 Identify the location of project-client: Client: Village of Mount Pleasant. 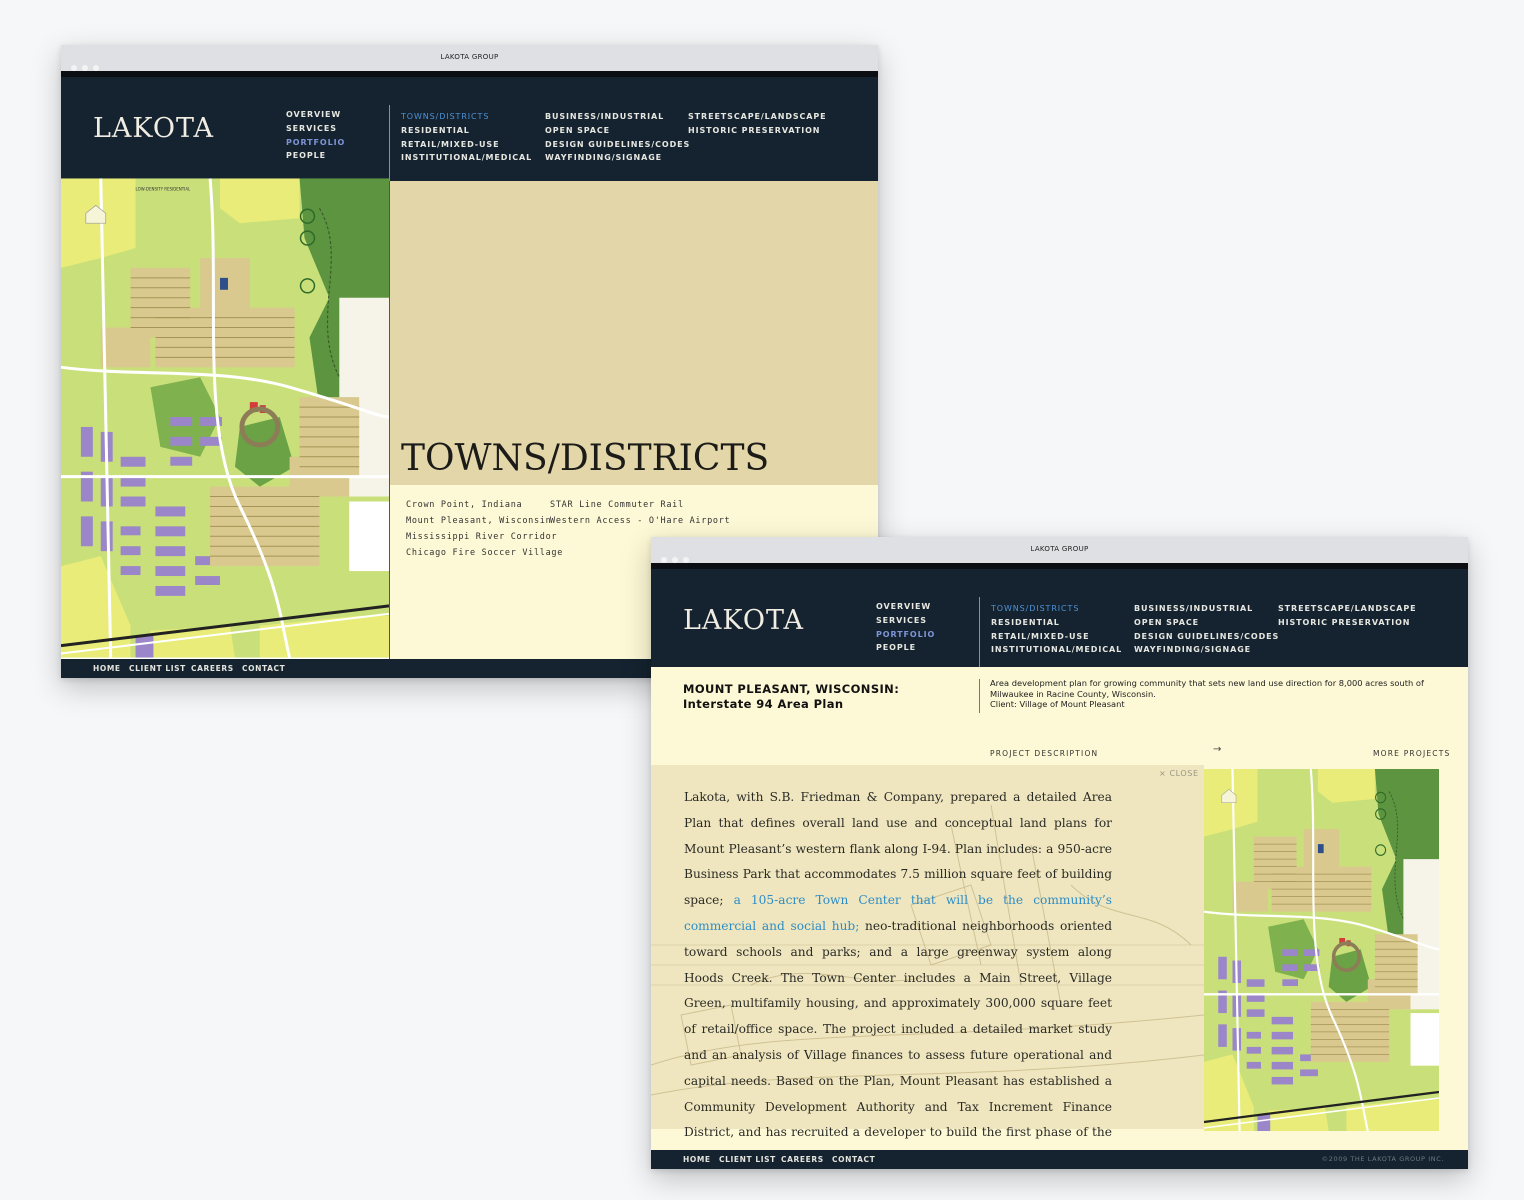
(1057, 704).